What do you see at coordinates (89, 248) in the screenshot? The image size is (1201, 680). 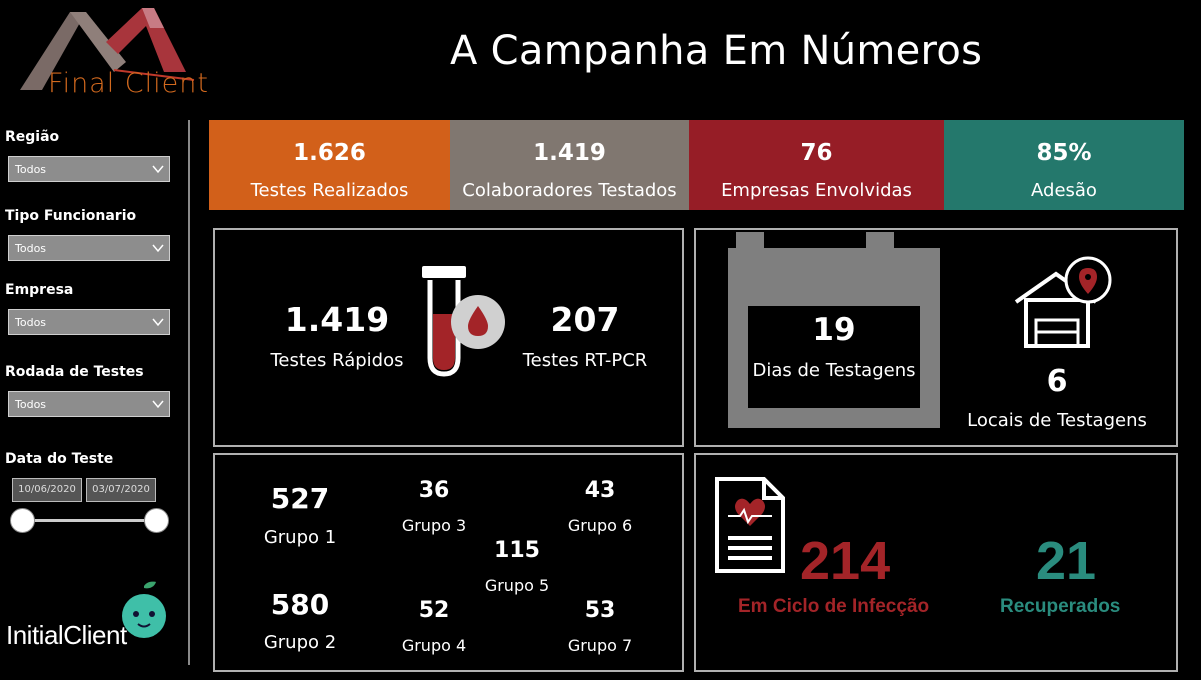 I see `tipo-funcionario-dropdown: Todos` at bounding box center [89, 248].